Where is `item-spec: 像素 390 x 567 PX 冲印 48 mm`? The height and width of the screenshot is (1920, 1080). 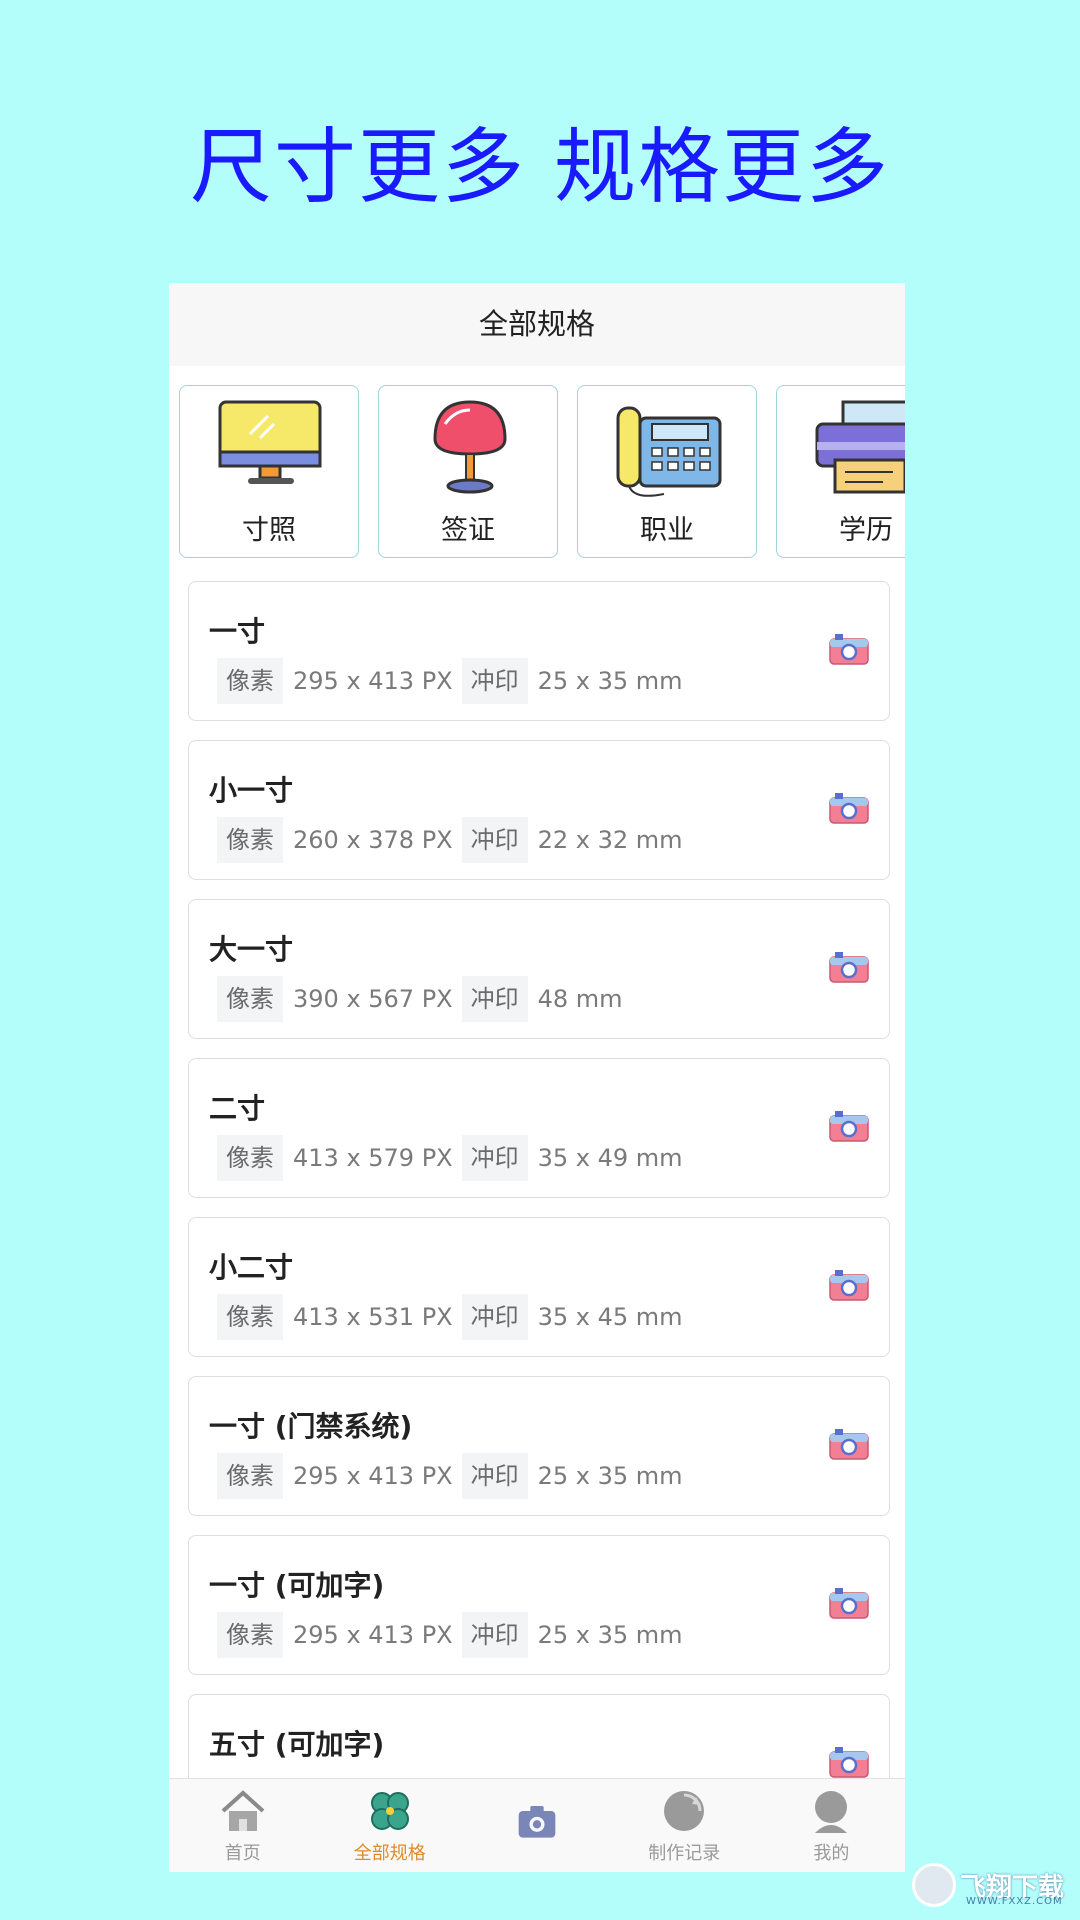
item-spec: 像素 390 x 567 PX 冲印 48 mm is located at coordinates (424, 999).